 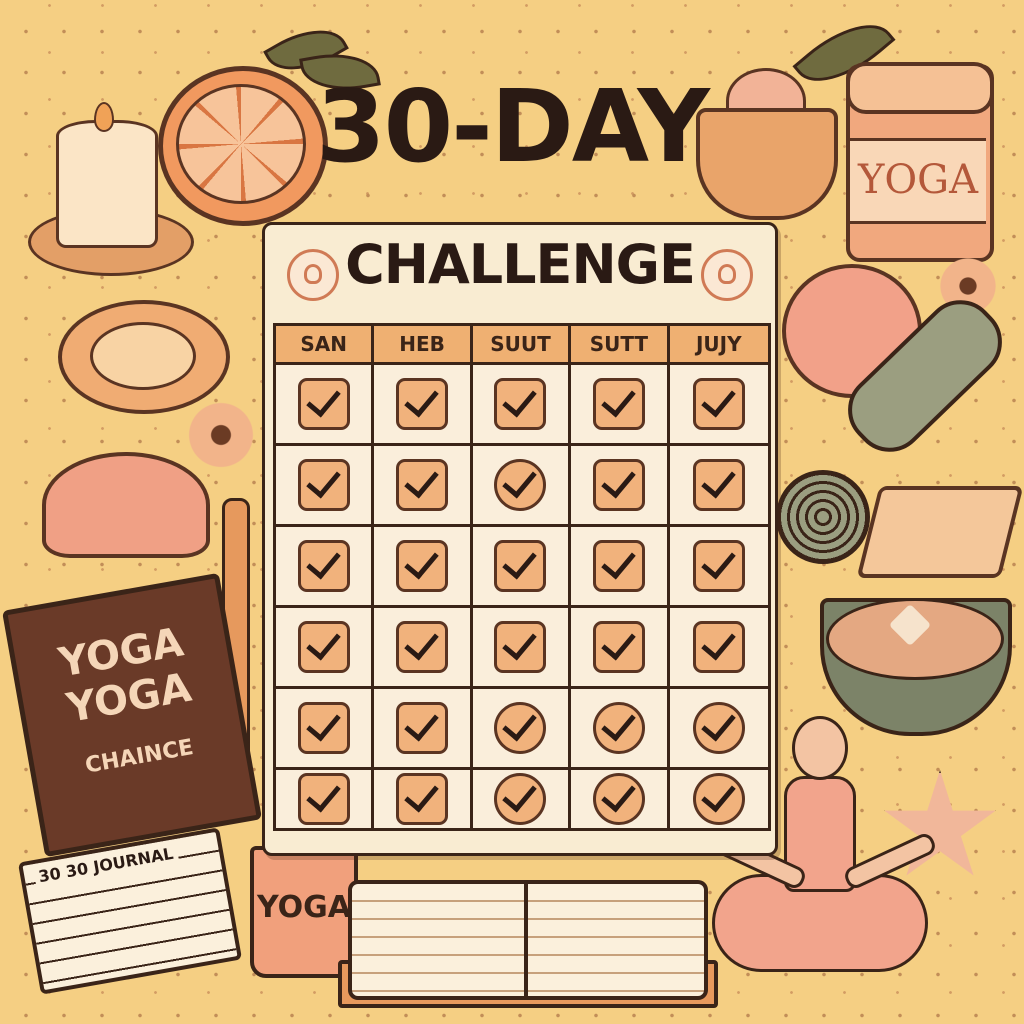 I want to click on yoga-cup-icon: YOGA, so click(x=304, y=912).